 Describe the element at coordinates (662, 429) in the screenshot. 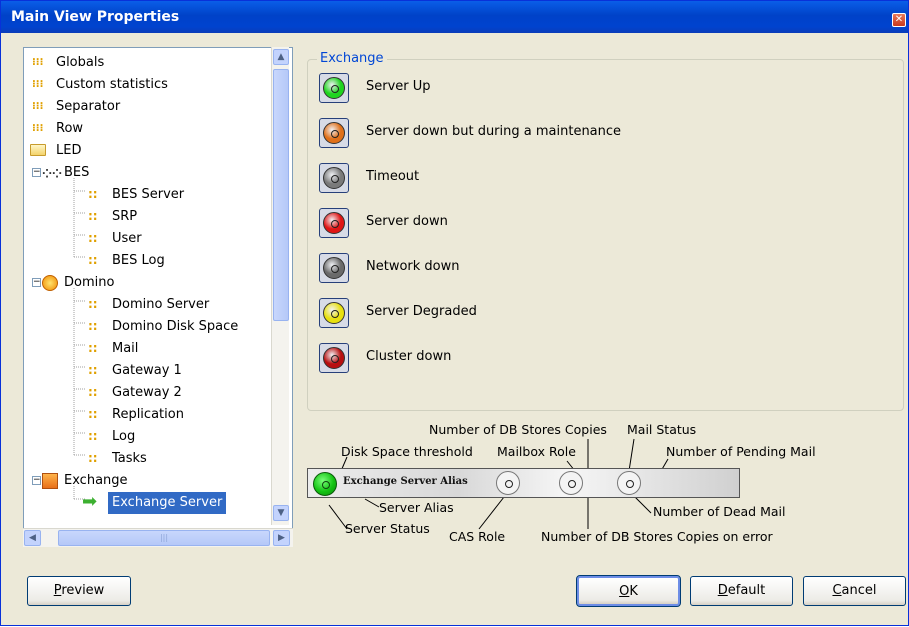

I see `annotation-mail-status: Mail Status` at that location.